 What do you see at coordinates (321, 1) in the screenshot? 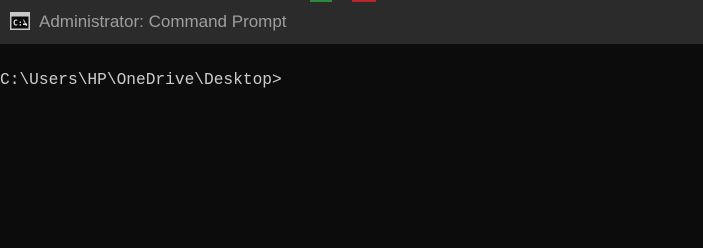
I see `taskbar-highlight-green` at bounding box center [321, 1].